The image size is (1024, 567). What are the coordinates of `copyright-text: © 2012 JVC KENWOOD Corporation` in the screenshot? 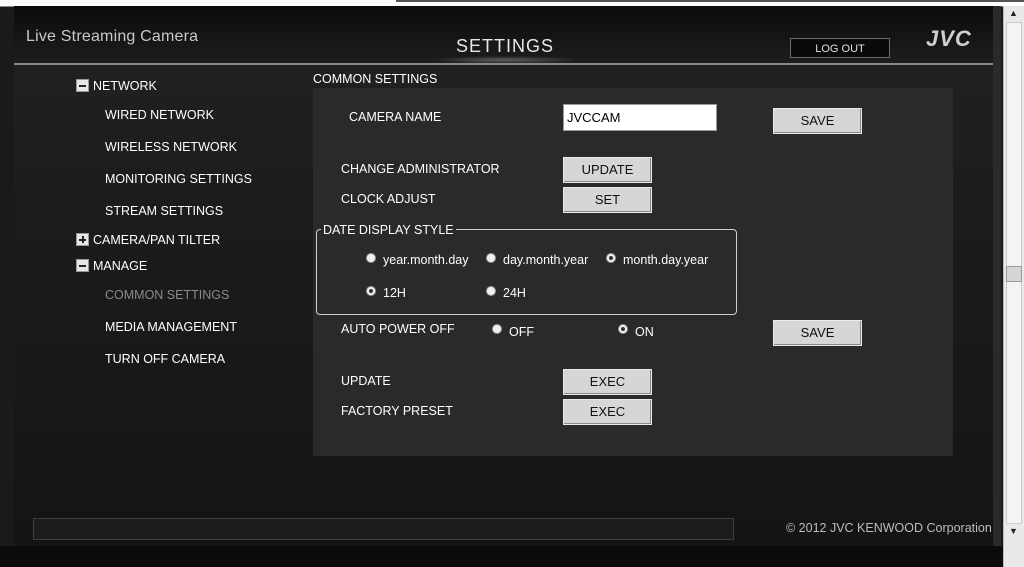 It's located at (889, 528).